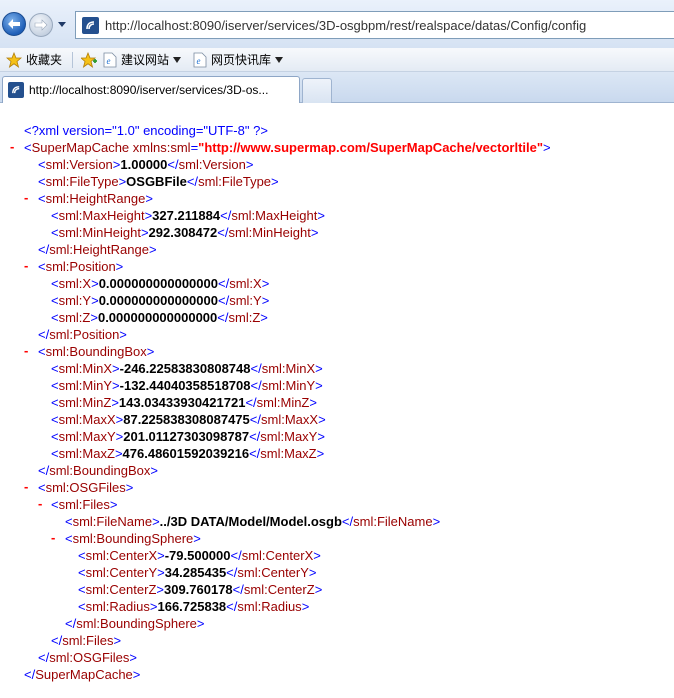 Image resolution: width=674 pixels, height=698 pixels. Describe the element at coordinates (160, 300) in the screenshot. I see `xml-node-y: <sml:Y>0.000000000000000</sml:Y>` at that location.